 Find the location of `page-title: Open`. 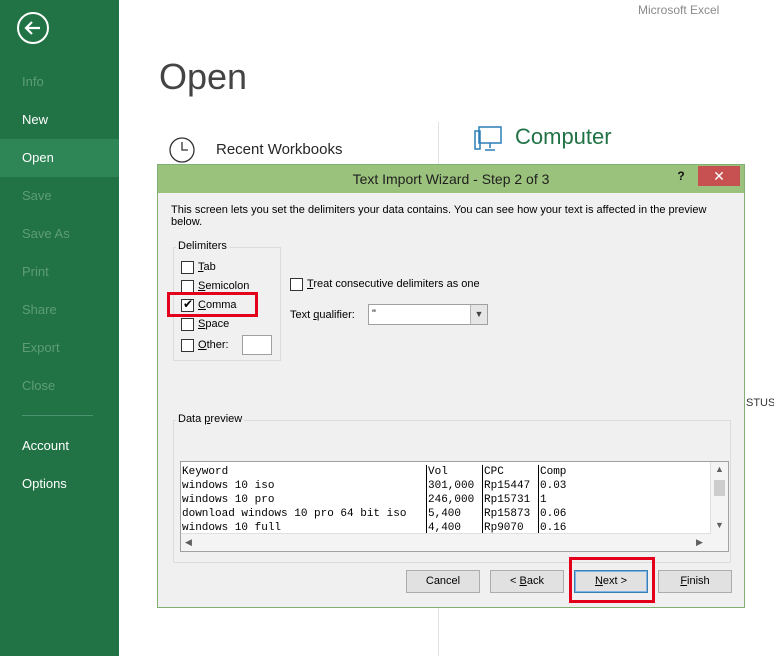

page-title: Open is located at coordinates (203, 76).